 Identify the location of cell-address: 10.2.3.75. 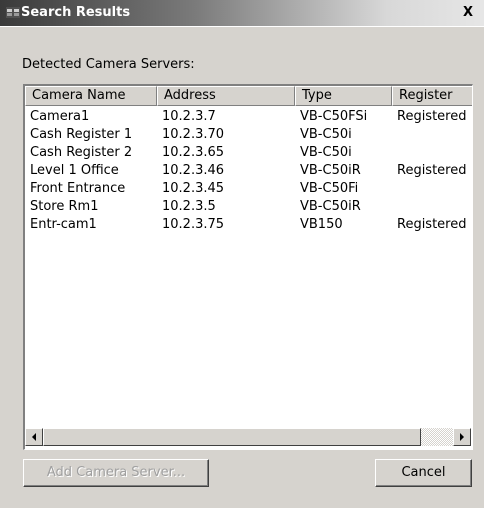
(193, 224).